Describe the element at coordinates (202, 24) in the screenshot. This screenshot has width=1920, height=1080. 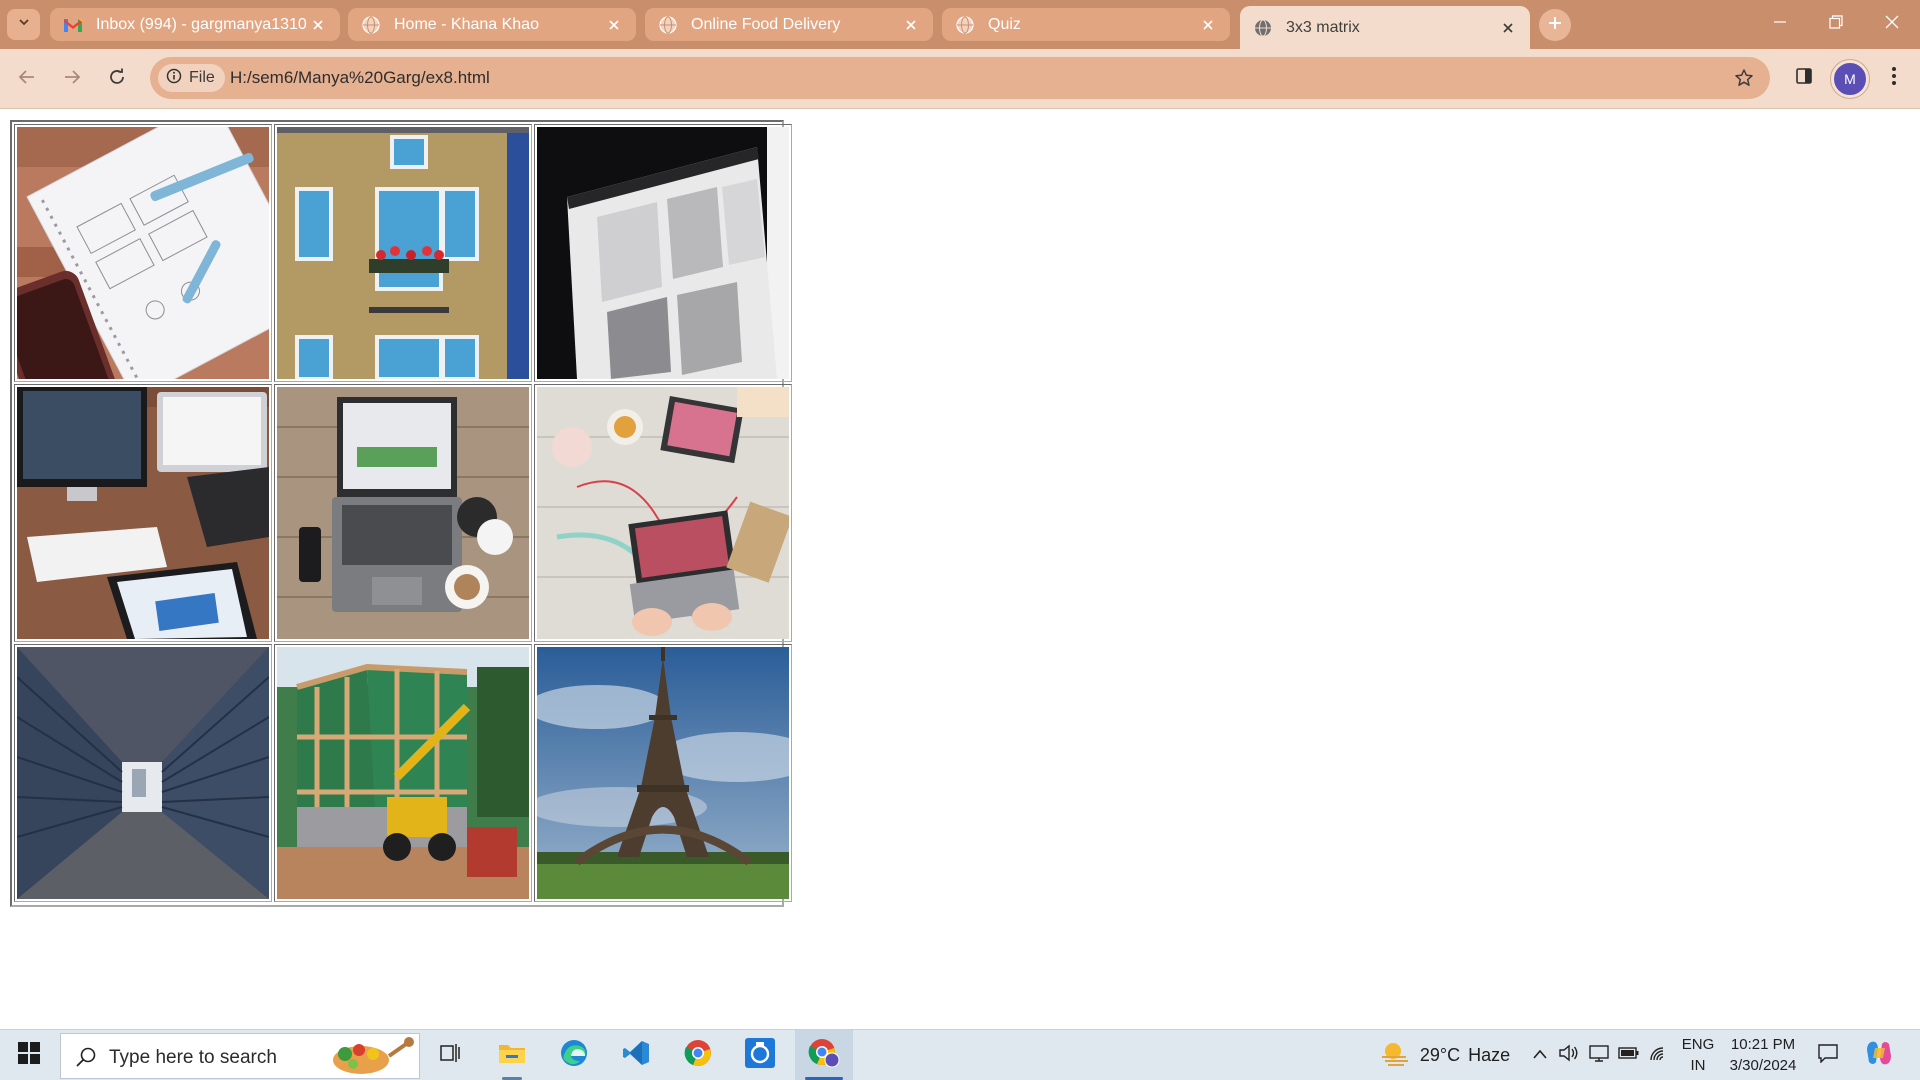
I see `tab-title: Inbox (994) - gargmanya1310@` at that location.